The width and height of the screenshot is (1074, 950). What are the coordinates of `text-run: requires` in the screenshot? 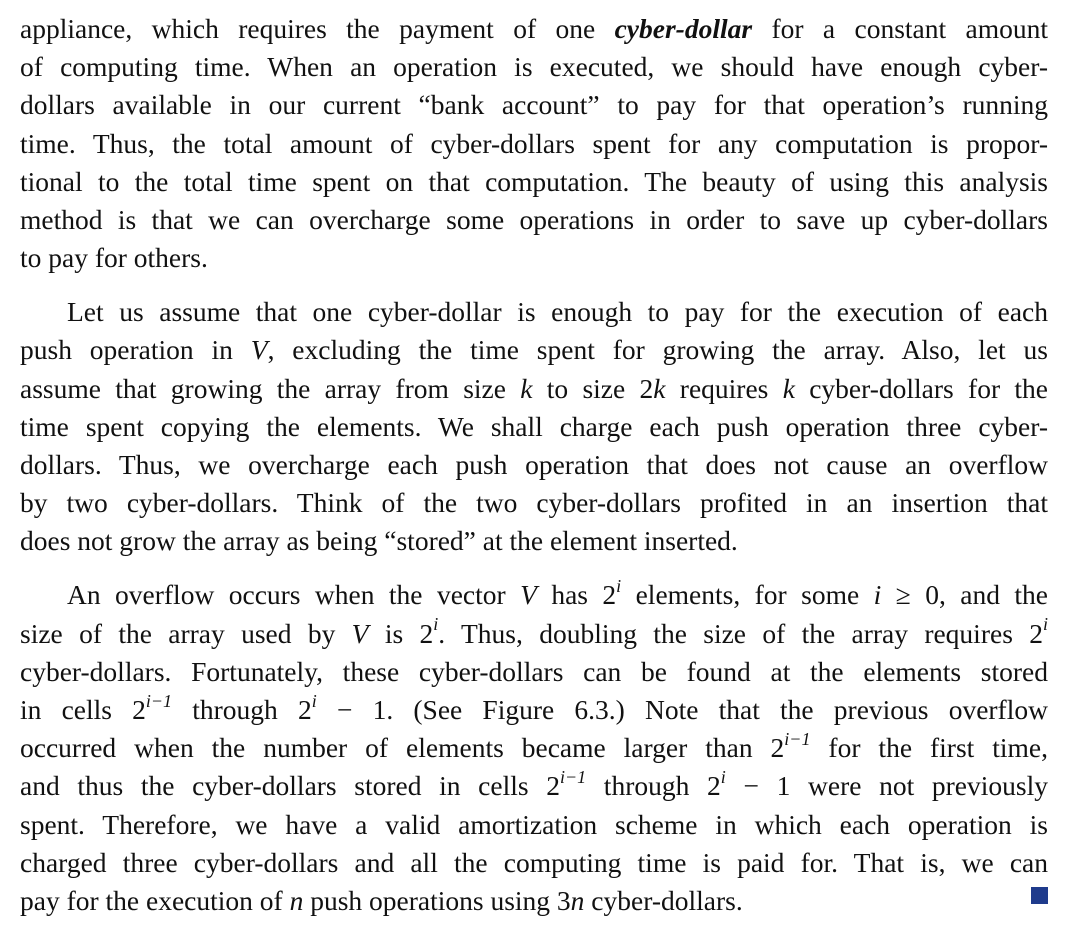 It's located at (724, 388).